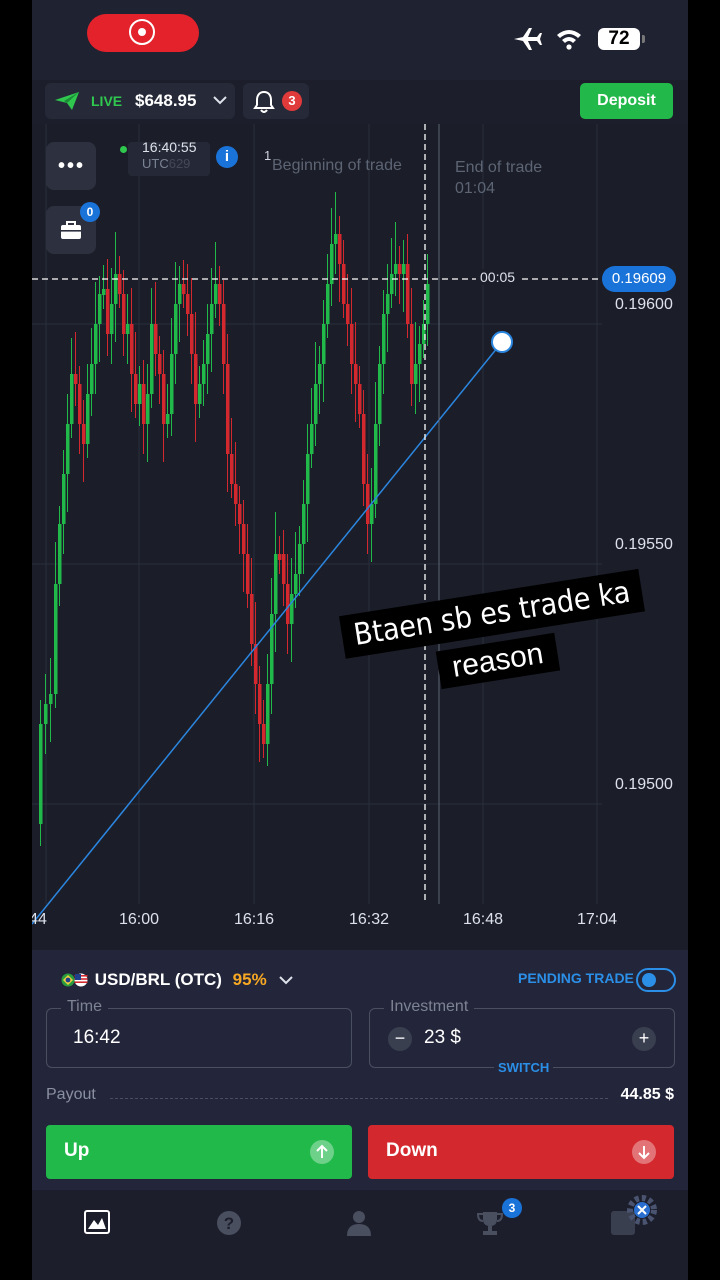  I want to click on info-icon: i, so click(227, 157).